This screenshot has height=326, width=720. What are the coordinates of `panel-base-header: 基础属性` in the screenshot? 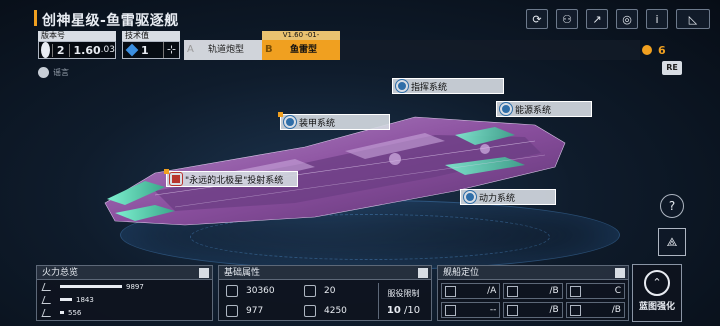 It's located at (325, 273).